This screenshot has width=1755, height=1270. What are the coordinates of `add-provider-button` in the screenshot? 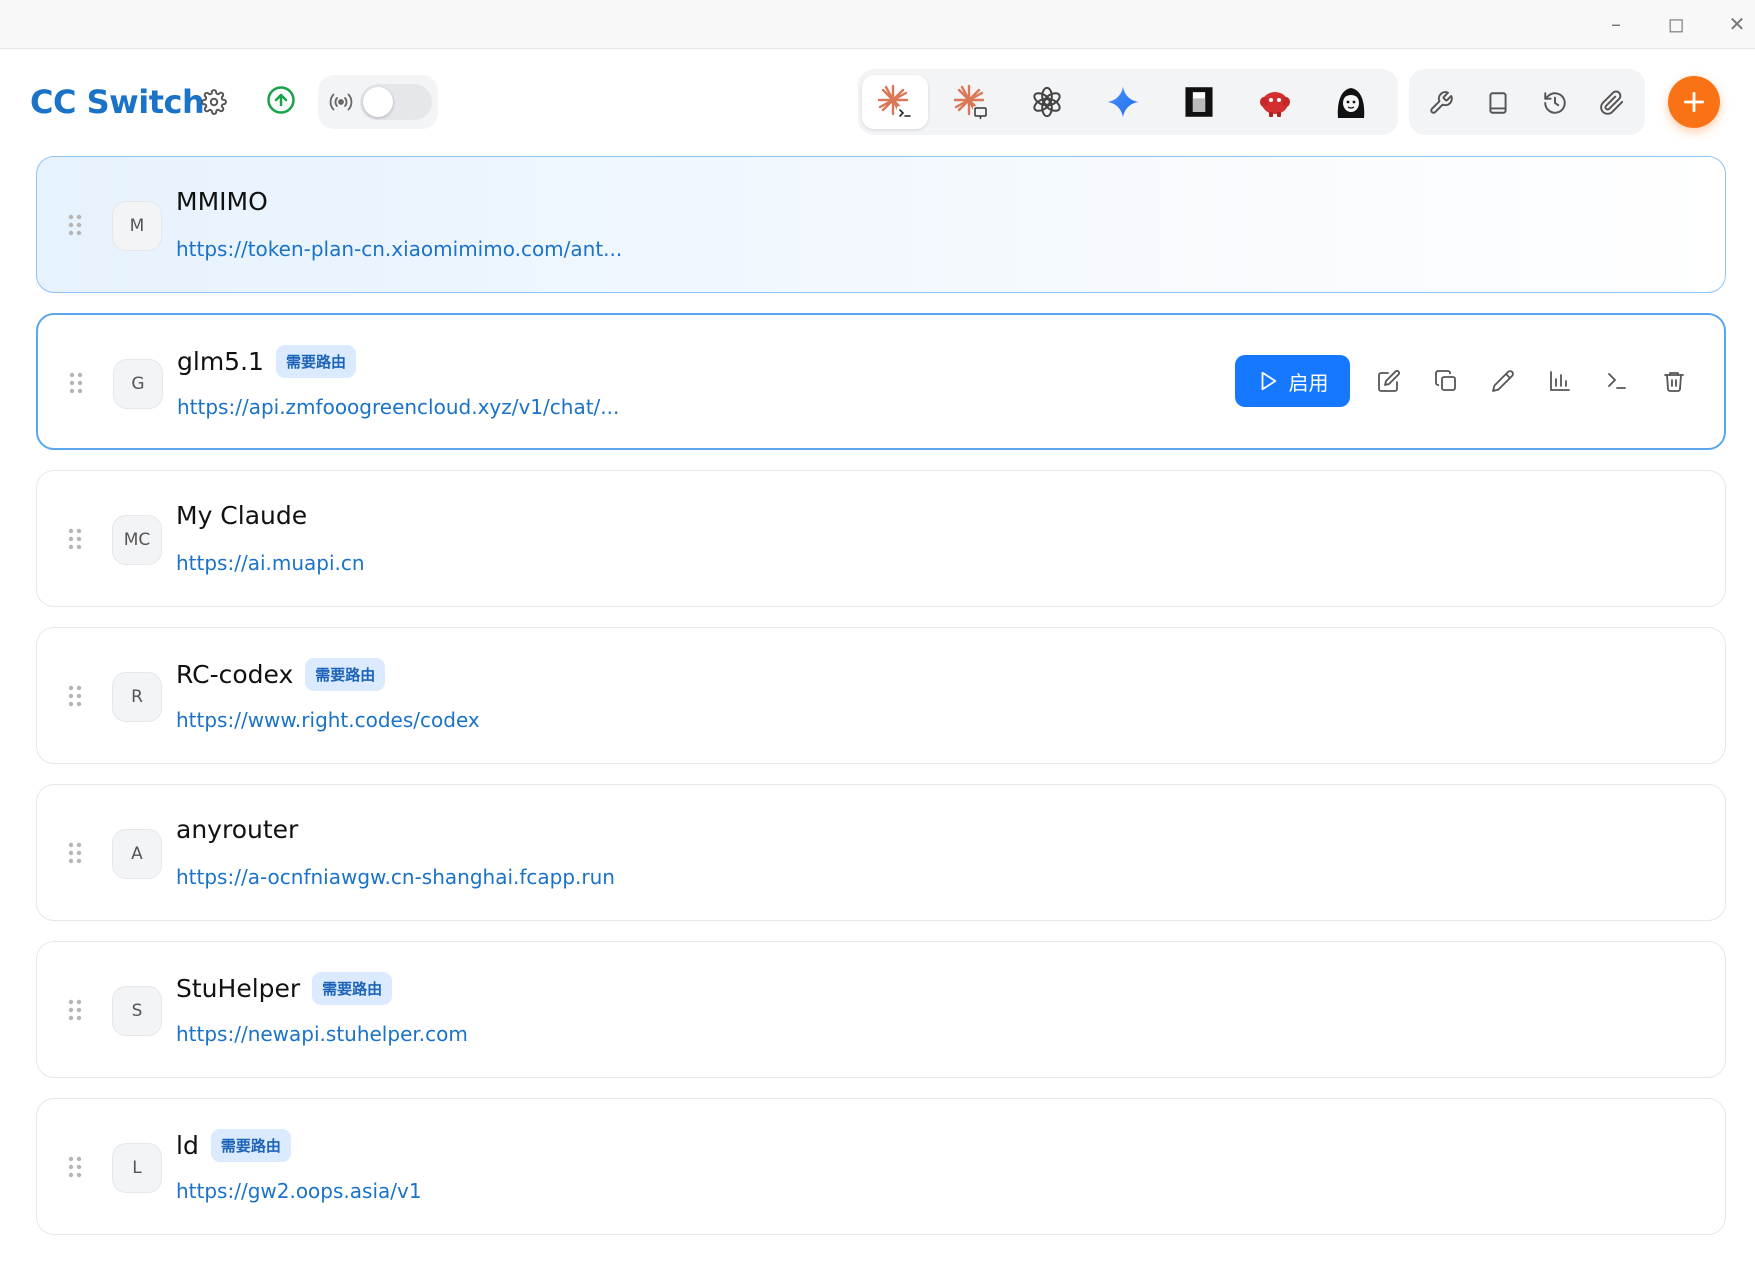 It's located at (1694, 102).